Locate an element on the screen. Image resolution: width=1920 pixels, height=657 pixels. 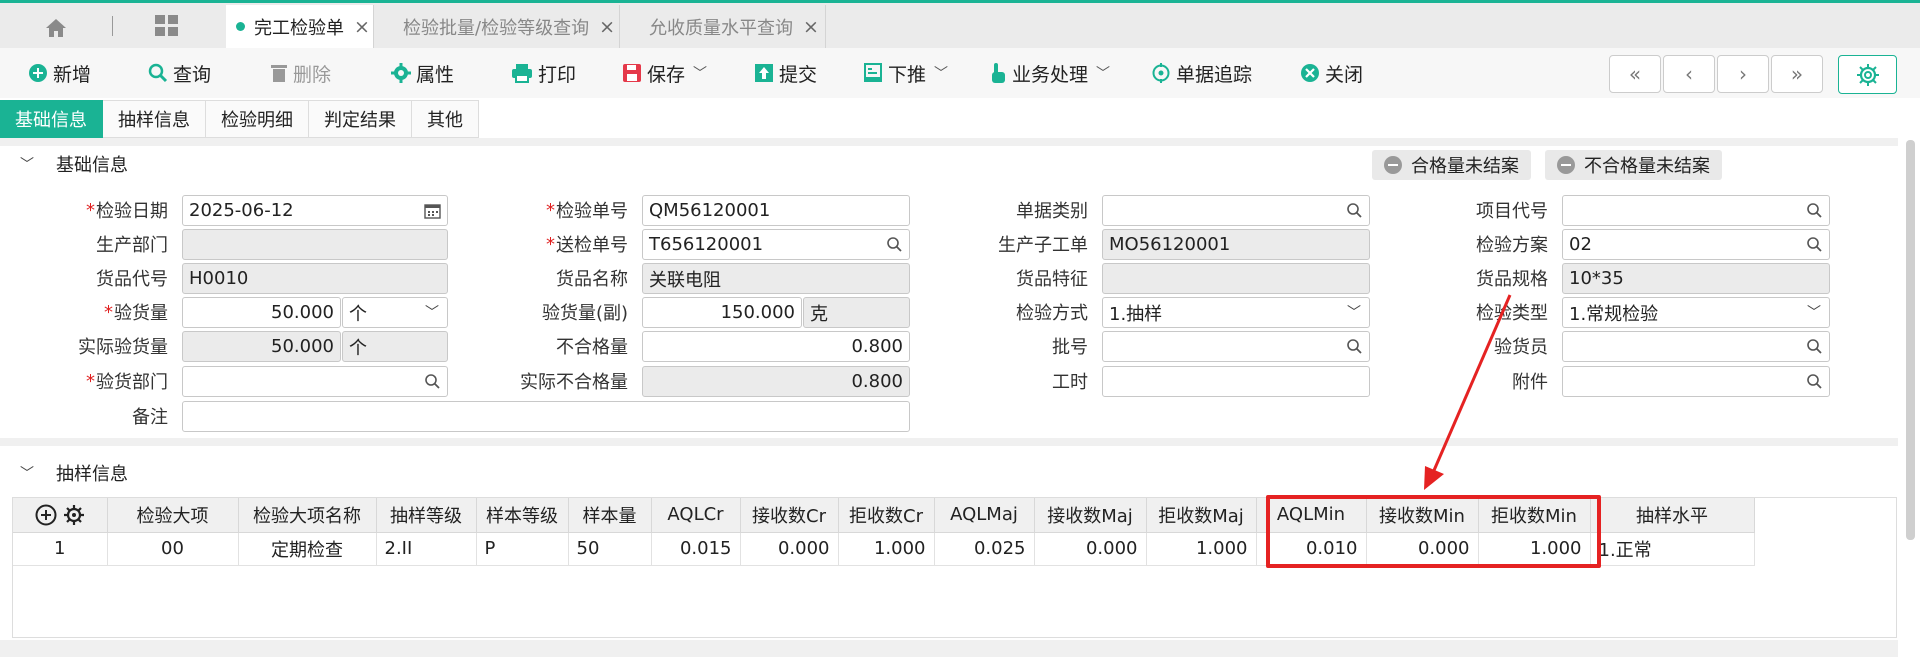
tab-other: 其他 is located at coordinates (445, 119).